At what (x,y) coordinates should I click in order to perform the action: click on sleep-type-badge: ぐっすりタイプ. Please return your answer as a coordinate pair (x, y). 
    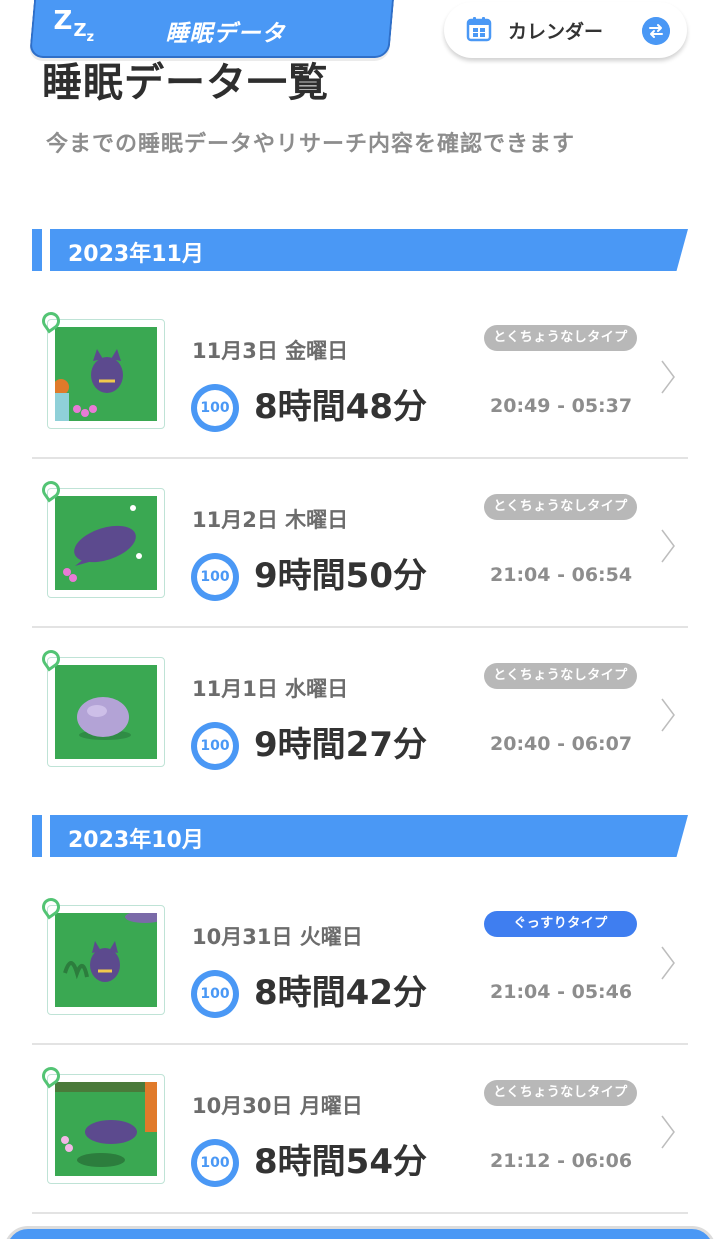
    Looking at the image, I should click on (560, 924).